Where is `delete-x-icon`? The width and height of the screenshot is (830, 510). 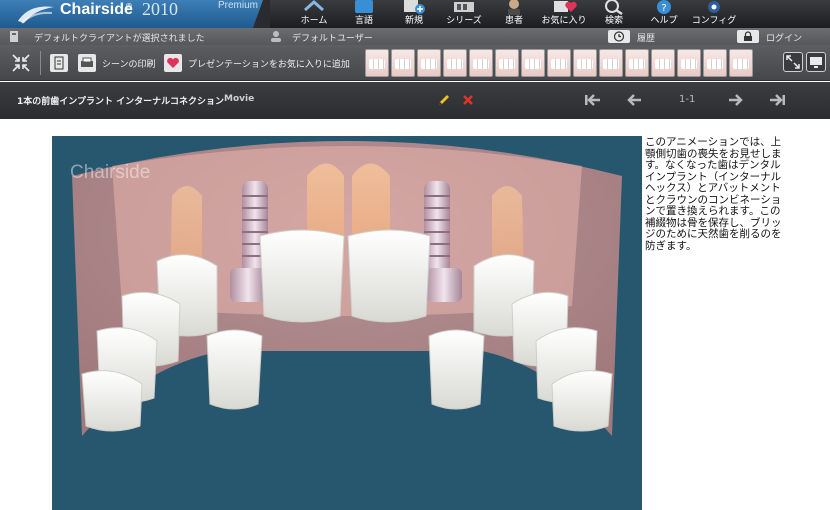
delete-x-icon is located at coordinates (468, 100).